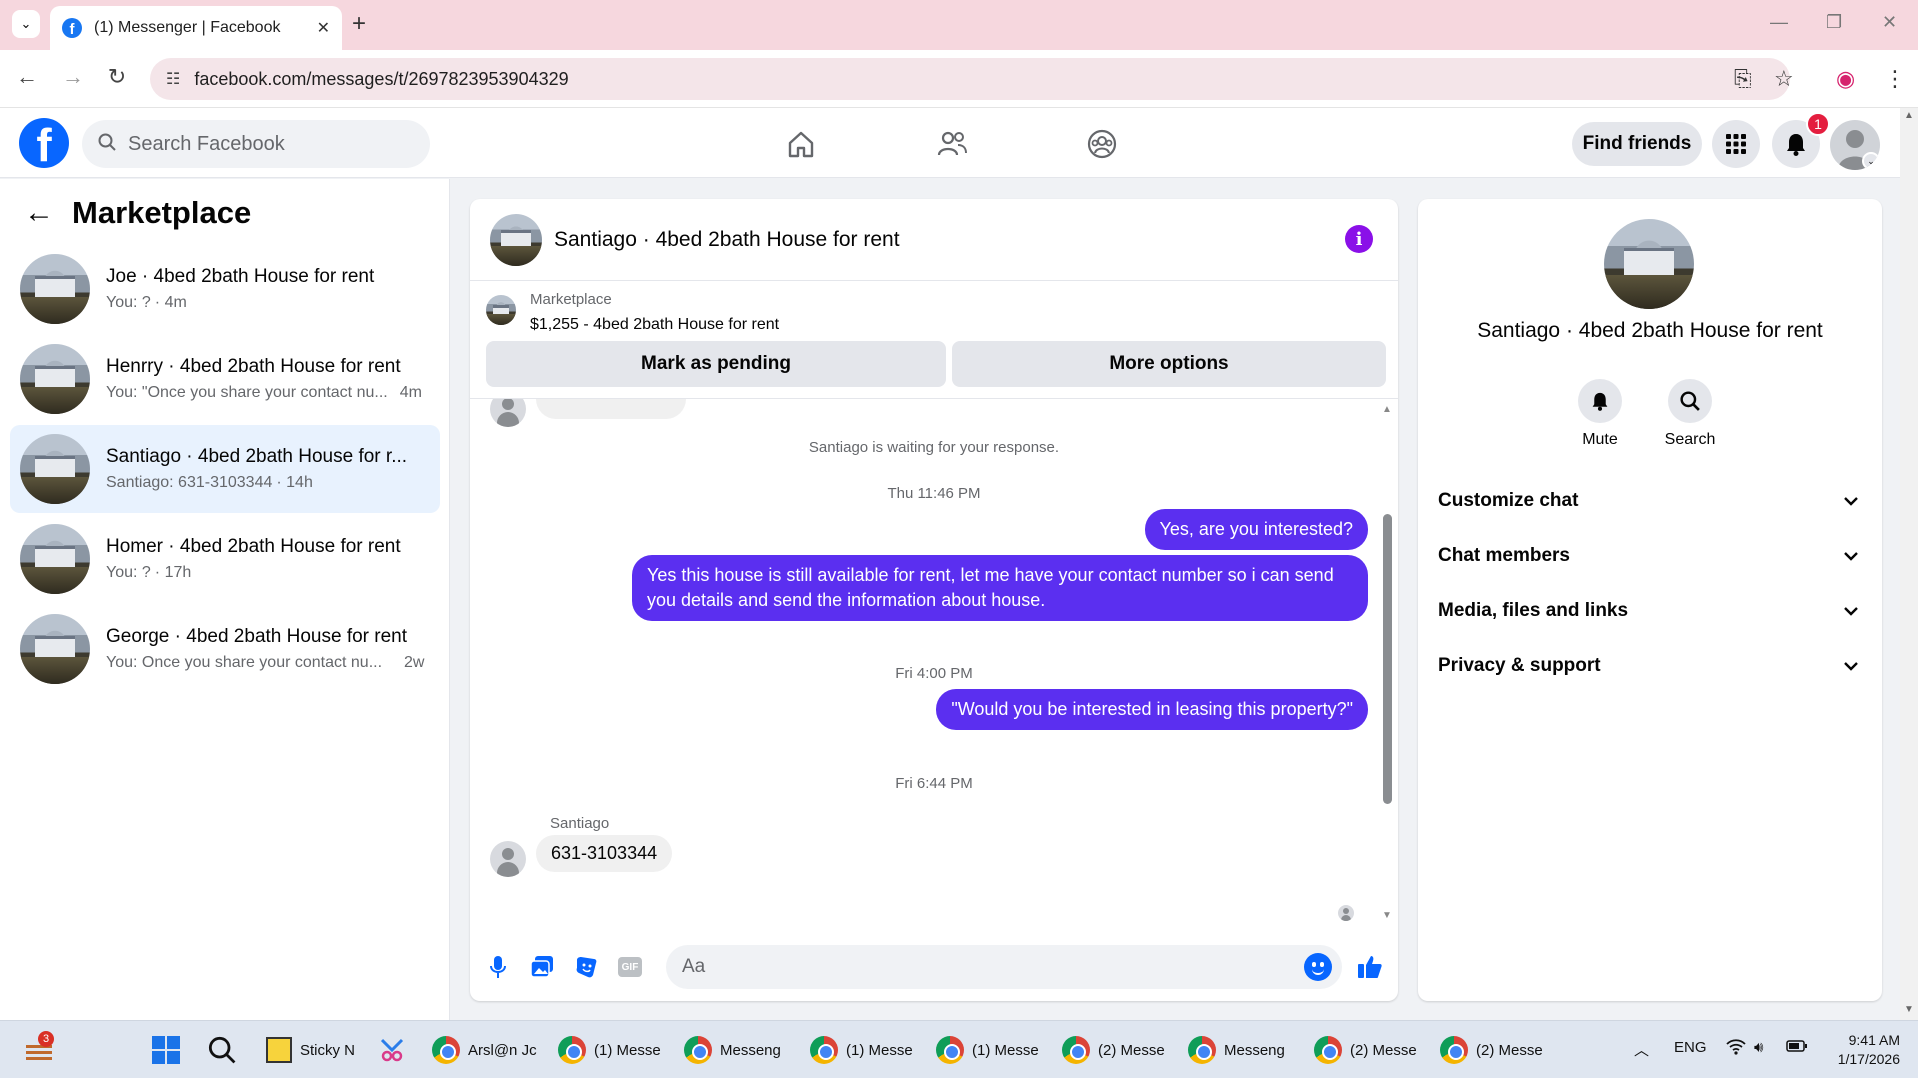  Describe the element at coordinates (117, 77) in the screenshot. I see `reload-icon: ↻` at that location.